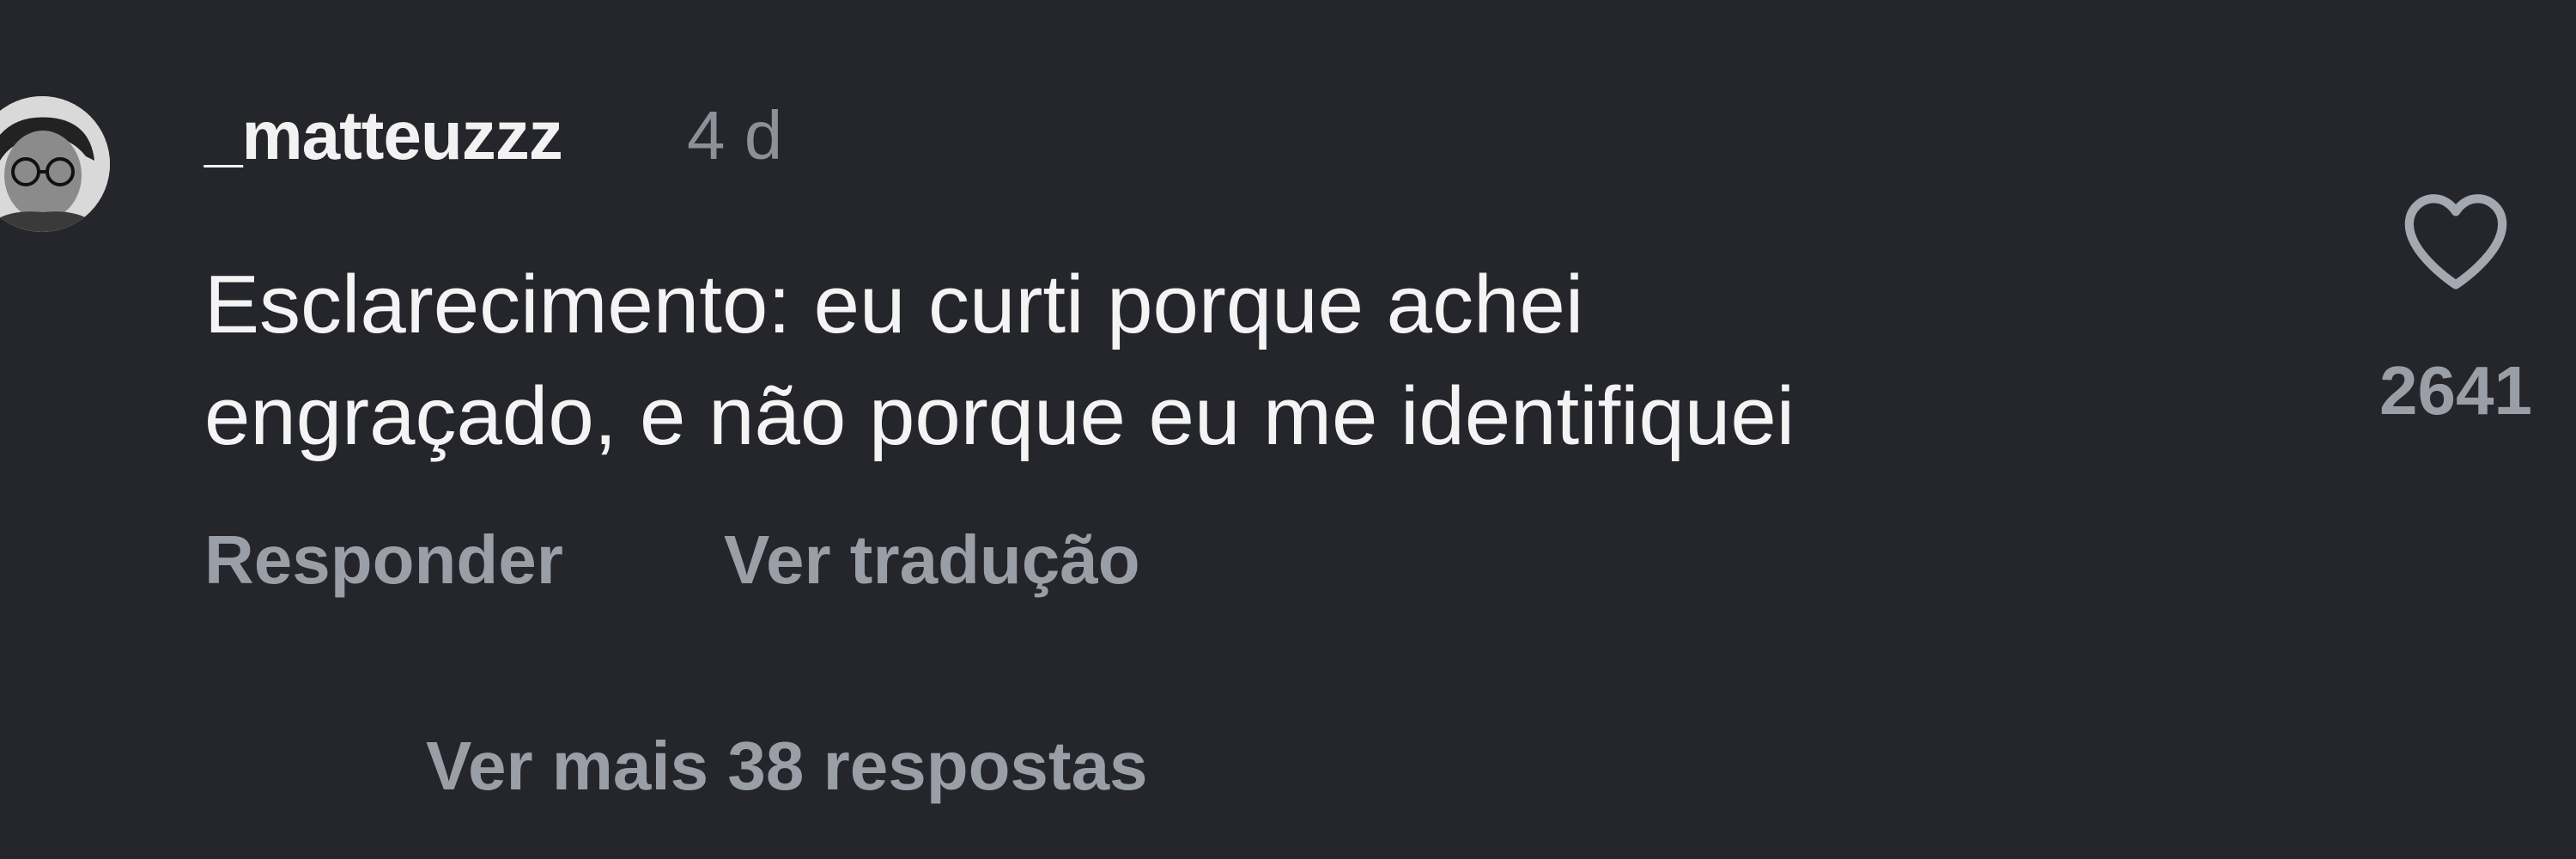 Image resolution: width=2576 pixels, height=859 pixels. I want to click on avatar-image, so click(55, 164).